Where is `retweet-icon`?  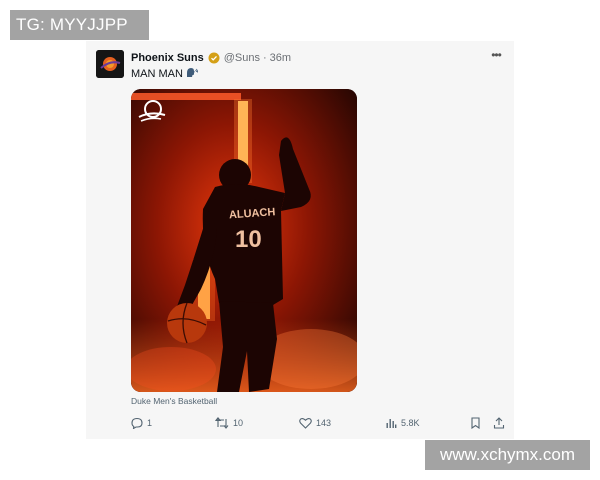 retweet-icon is located at coordinates (222, 423).